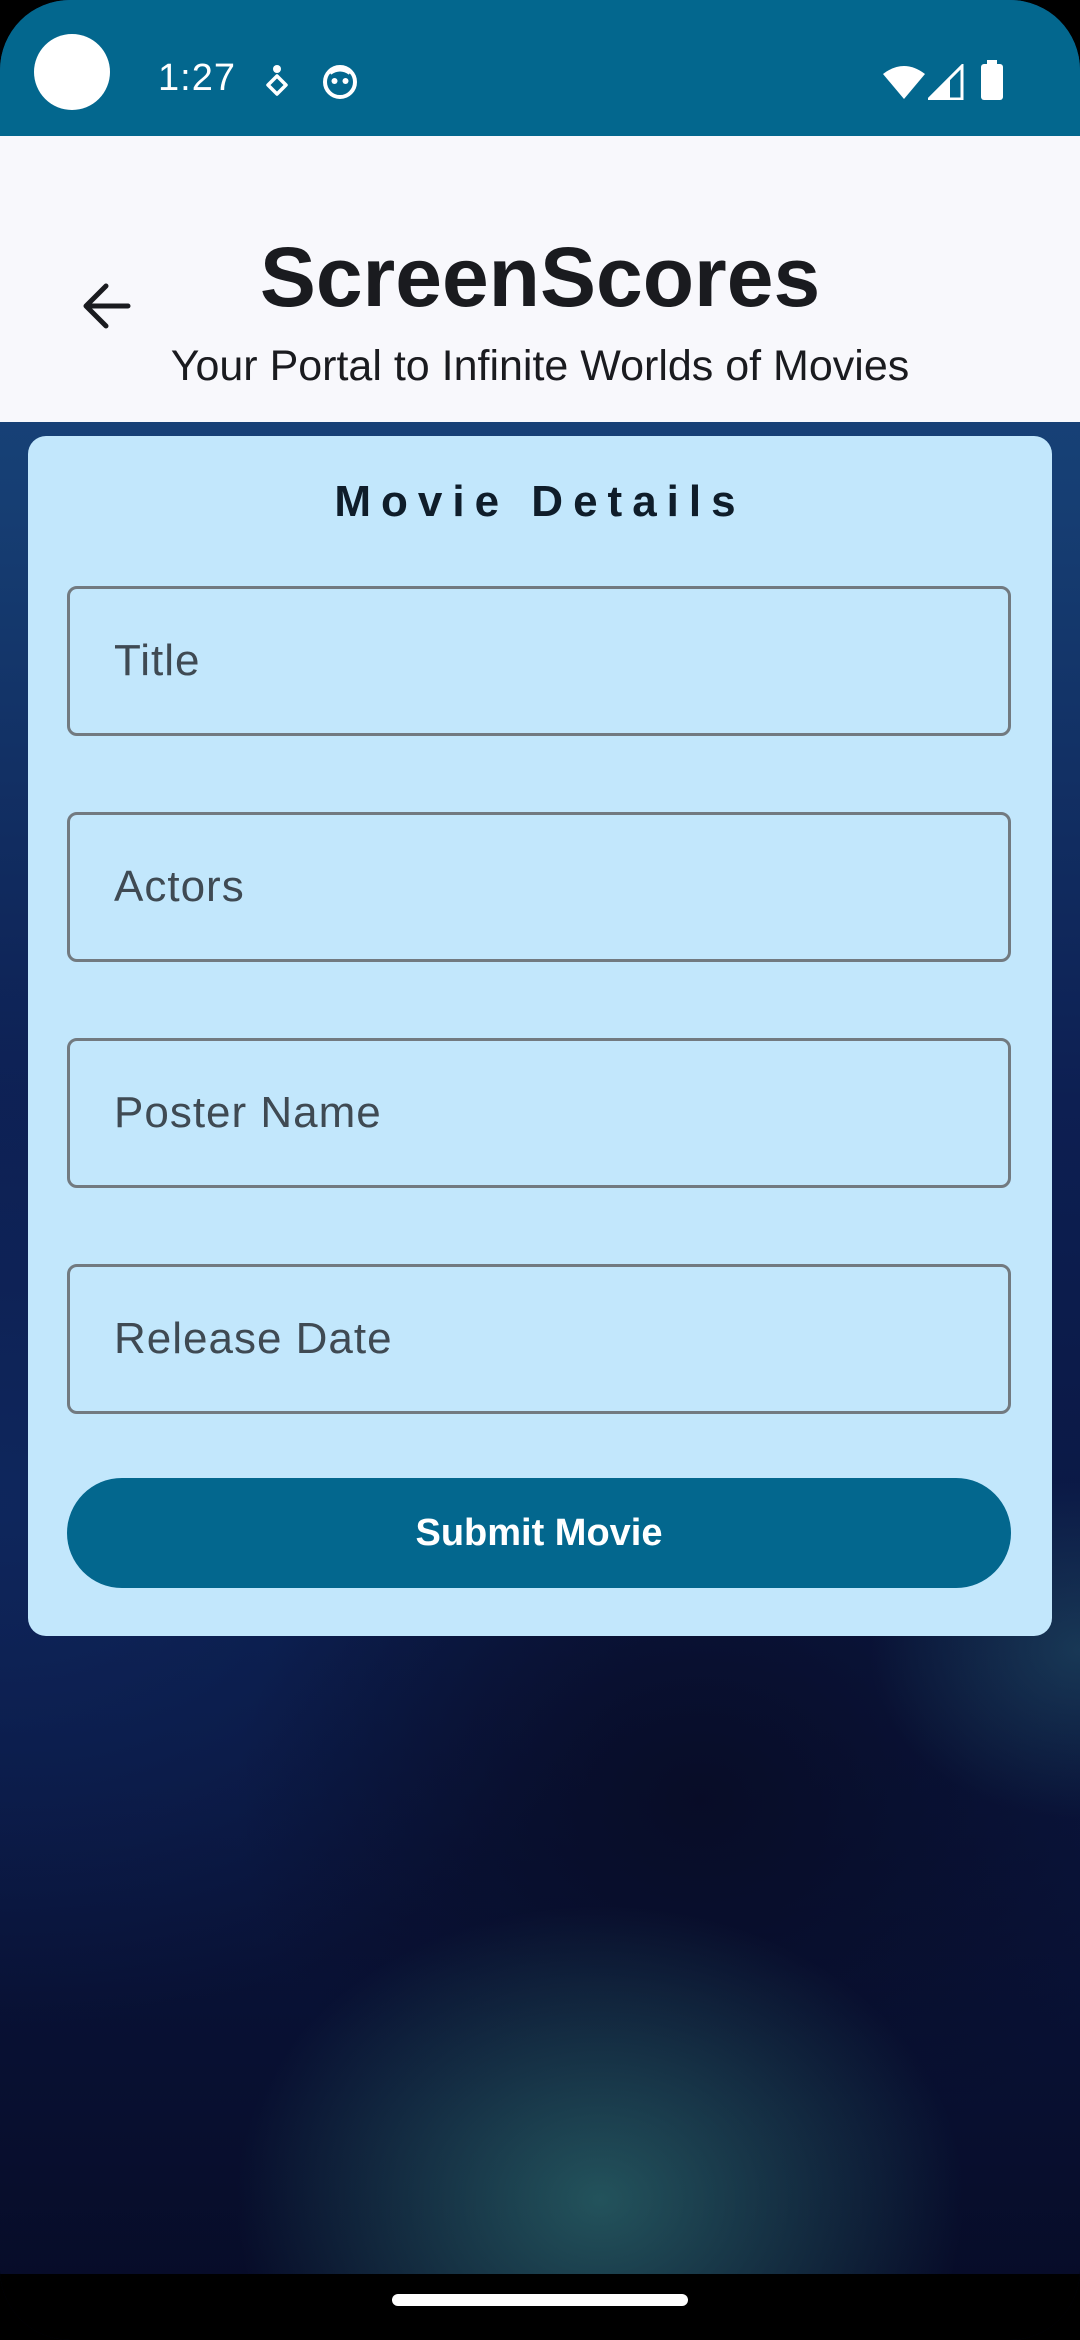 This screenshot has width=1080, height=2340. I want to click on accessibility-icon, so click(277, 83).